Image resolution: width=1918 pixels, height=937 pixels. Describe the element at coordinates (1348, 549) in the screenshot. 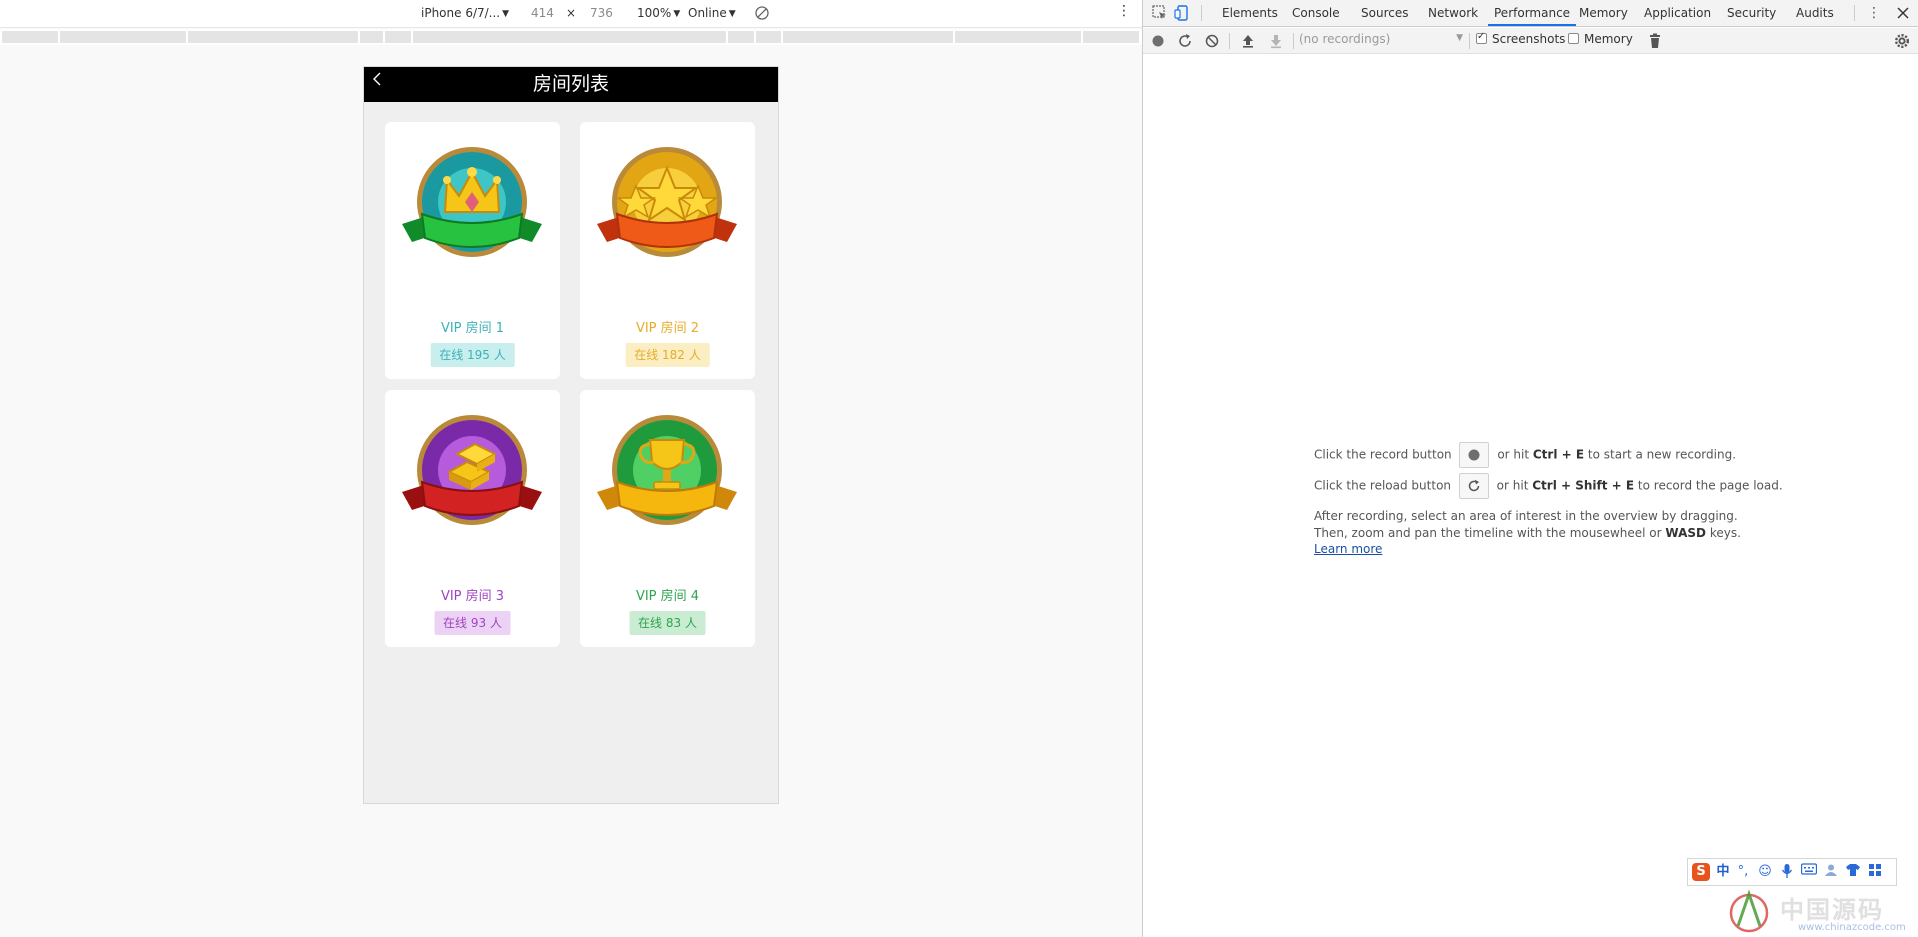

I see `learn-more-link: Learn more` at that location.